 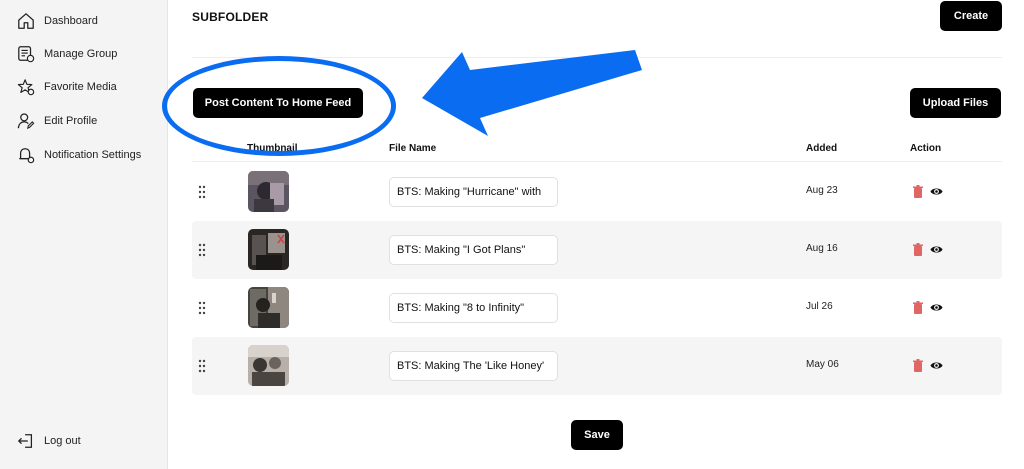 I want to click on sidebar-item-edit-profile: Edit Profile, so click(x=56, y=121).